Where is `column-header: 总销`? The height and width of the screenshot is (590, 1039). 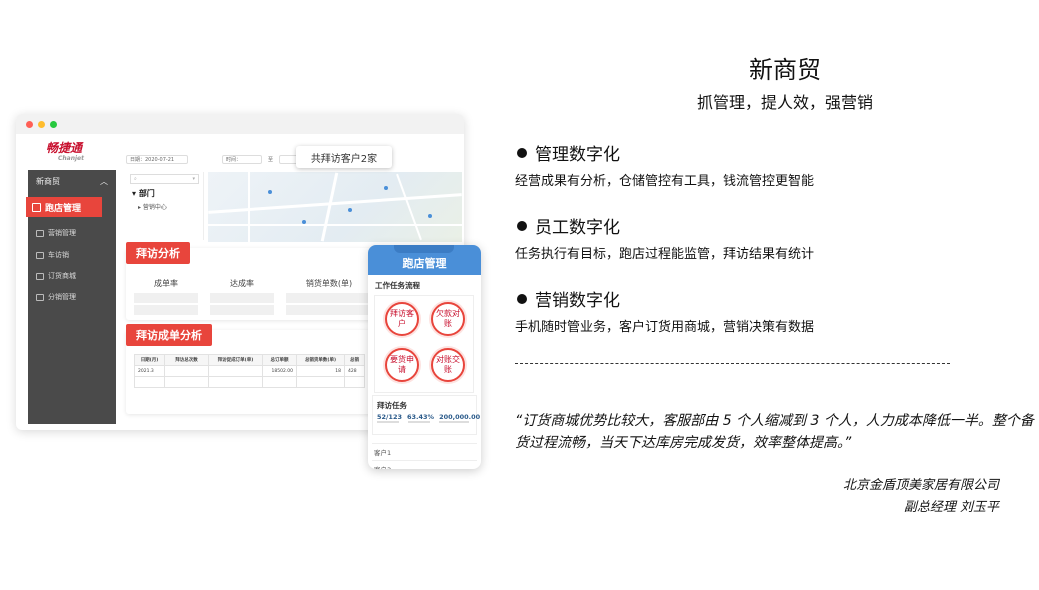 column-header: 总销 is located at coordinates (354, 360).